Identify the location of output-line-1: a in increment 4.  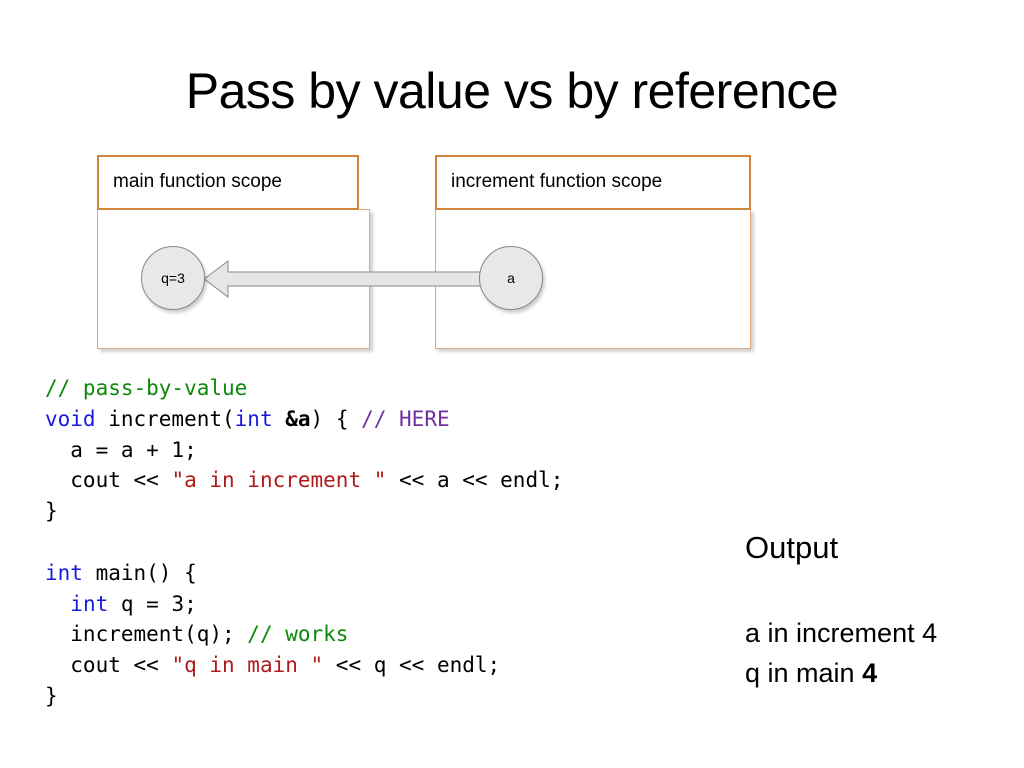
(841, 633).